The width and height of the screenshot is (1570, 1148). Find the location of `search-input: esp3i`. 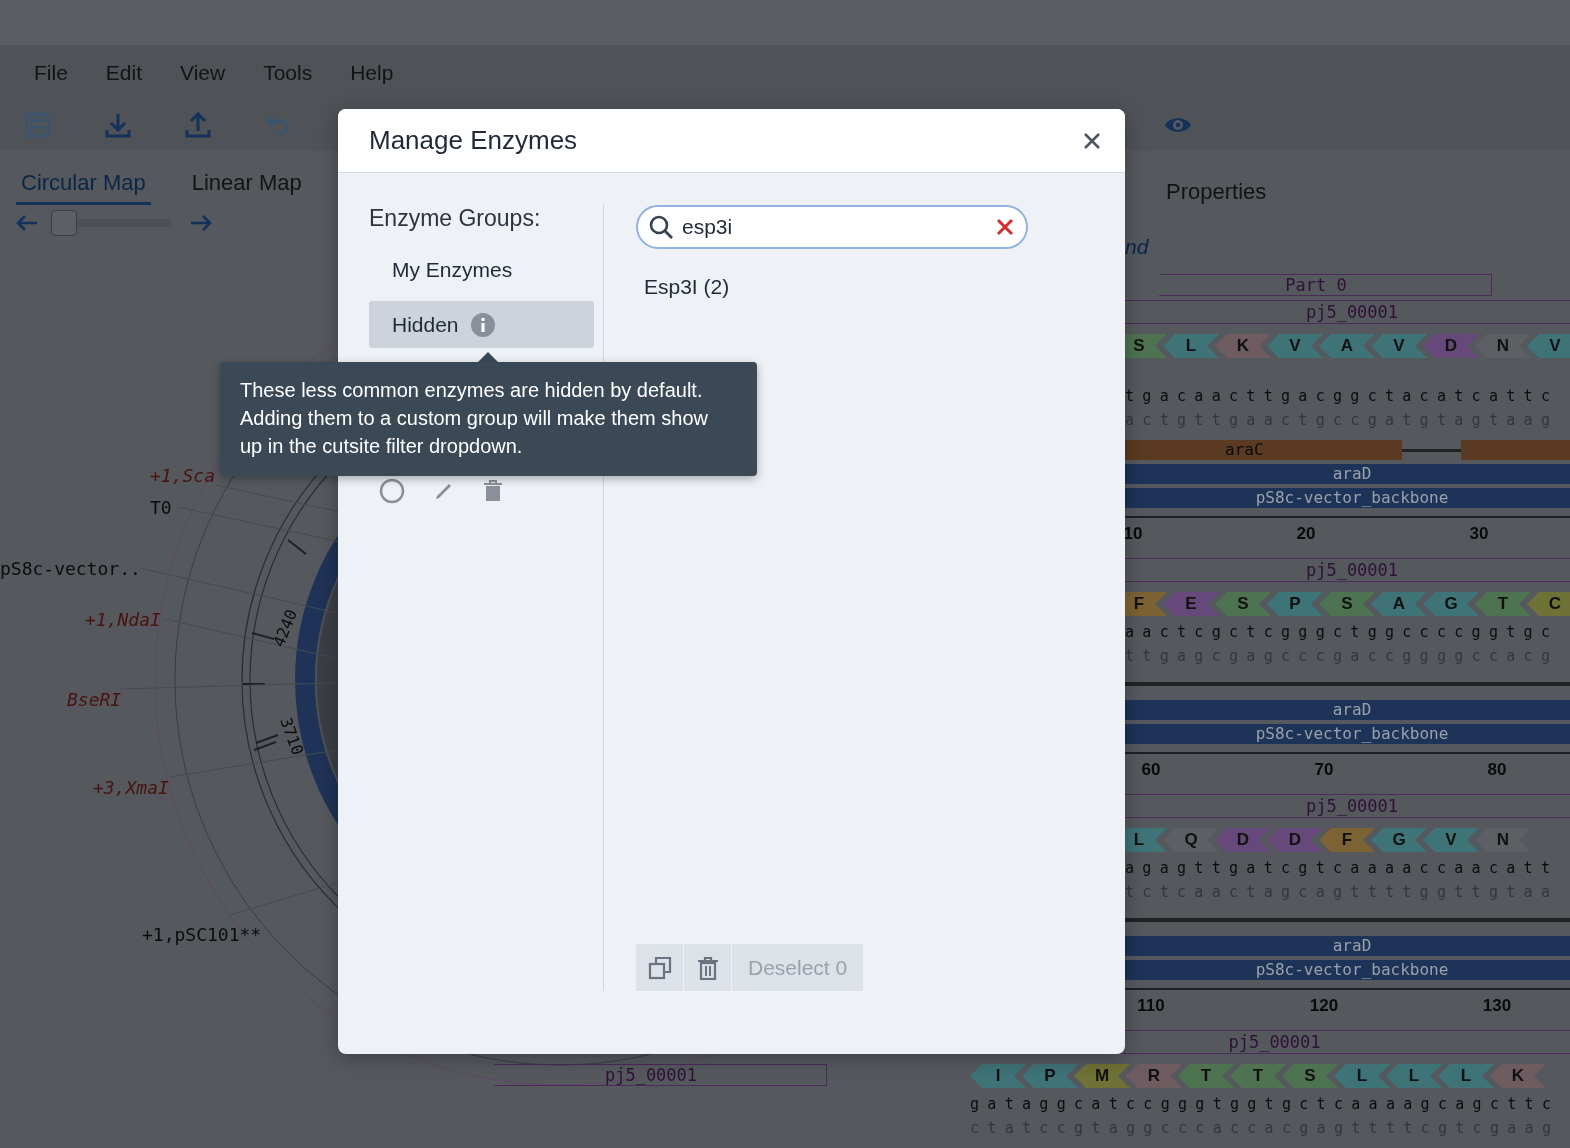

search-input: esp3i is located at coordinates (835, 227).